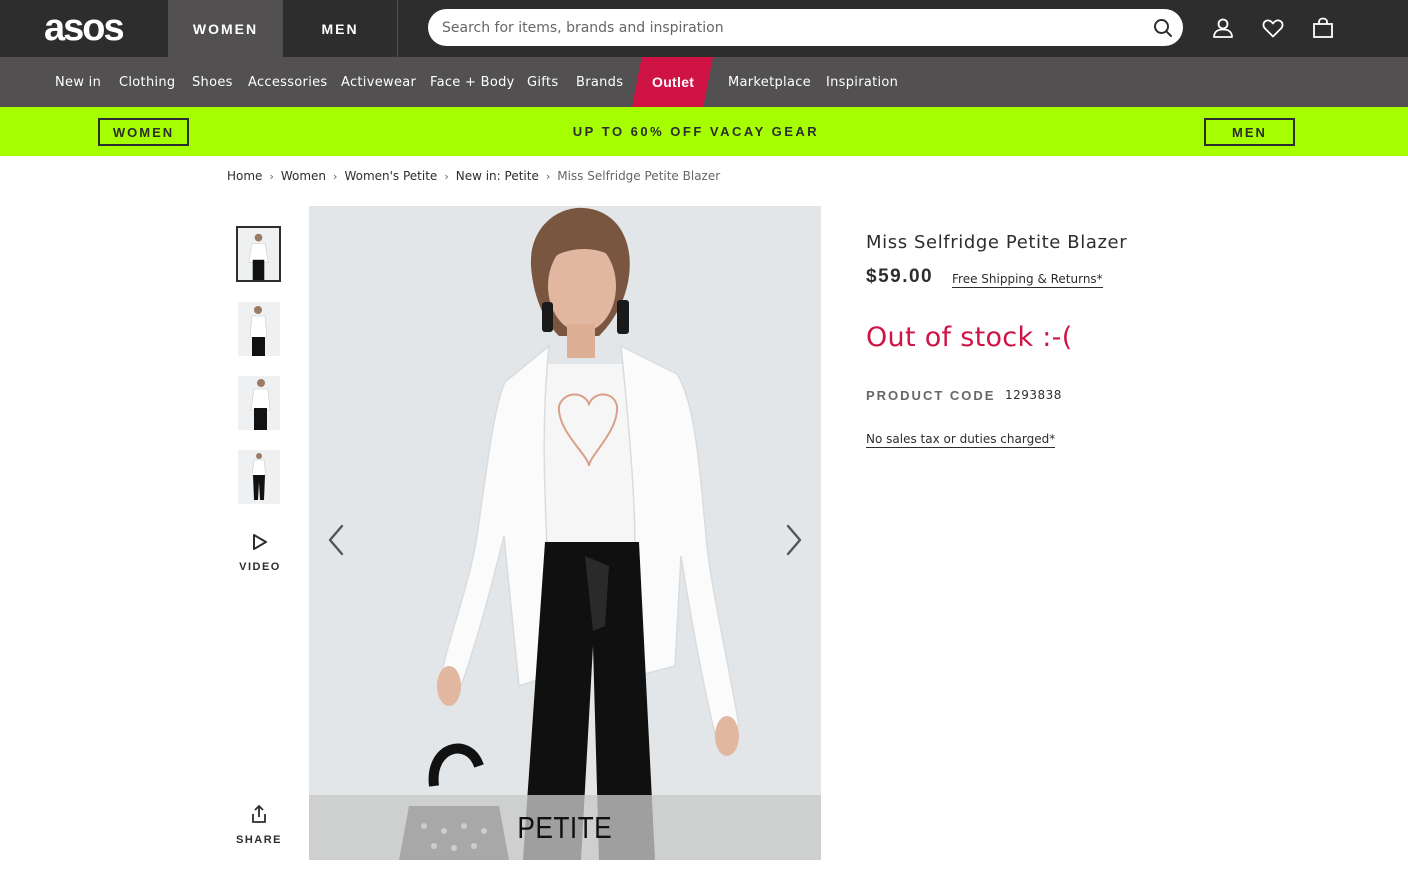 Image resolution: width=1408 pixels, height=876 pixels. What do you see at coordinates (288, 82) in the screenshot?
I see `nav-item-accessories: Accessories` at bounding box center [288, 82].